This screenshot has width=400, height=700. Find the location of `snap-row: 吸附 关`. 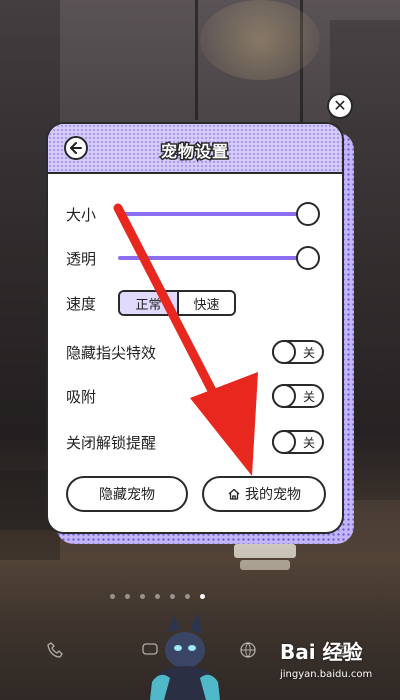

snap-row: 吸附 关 is located at coordinates (195, 396).